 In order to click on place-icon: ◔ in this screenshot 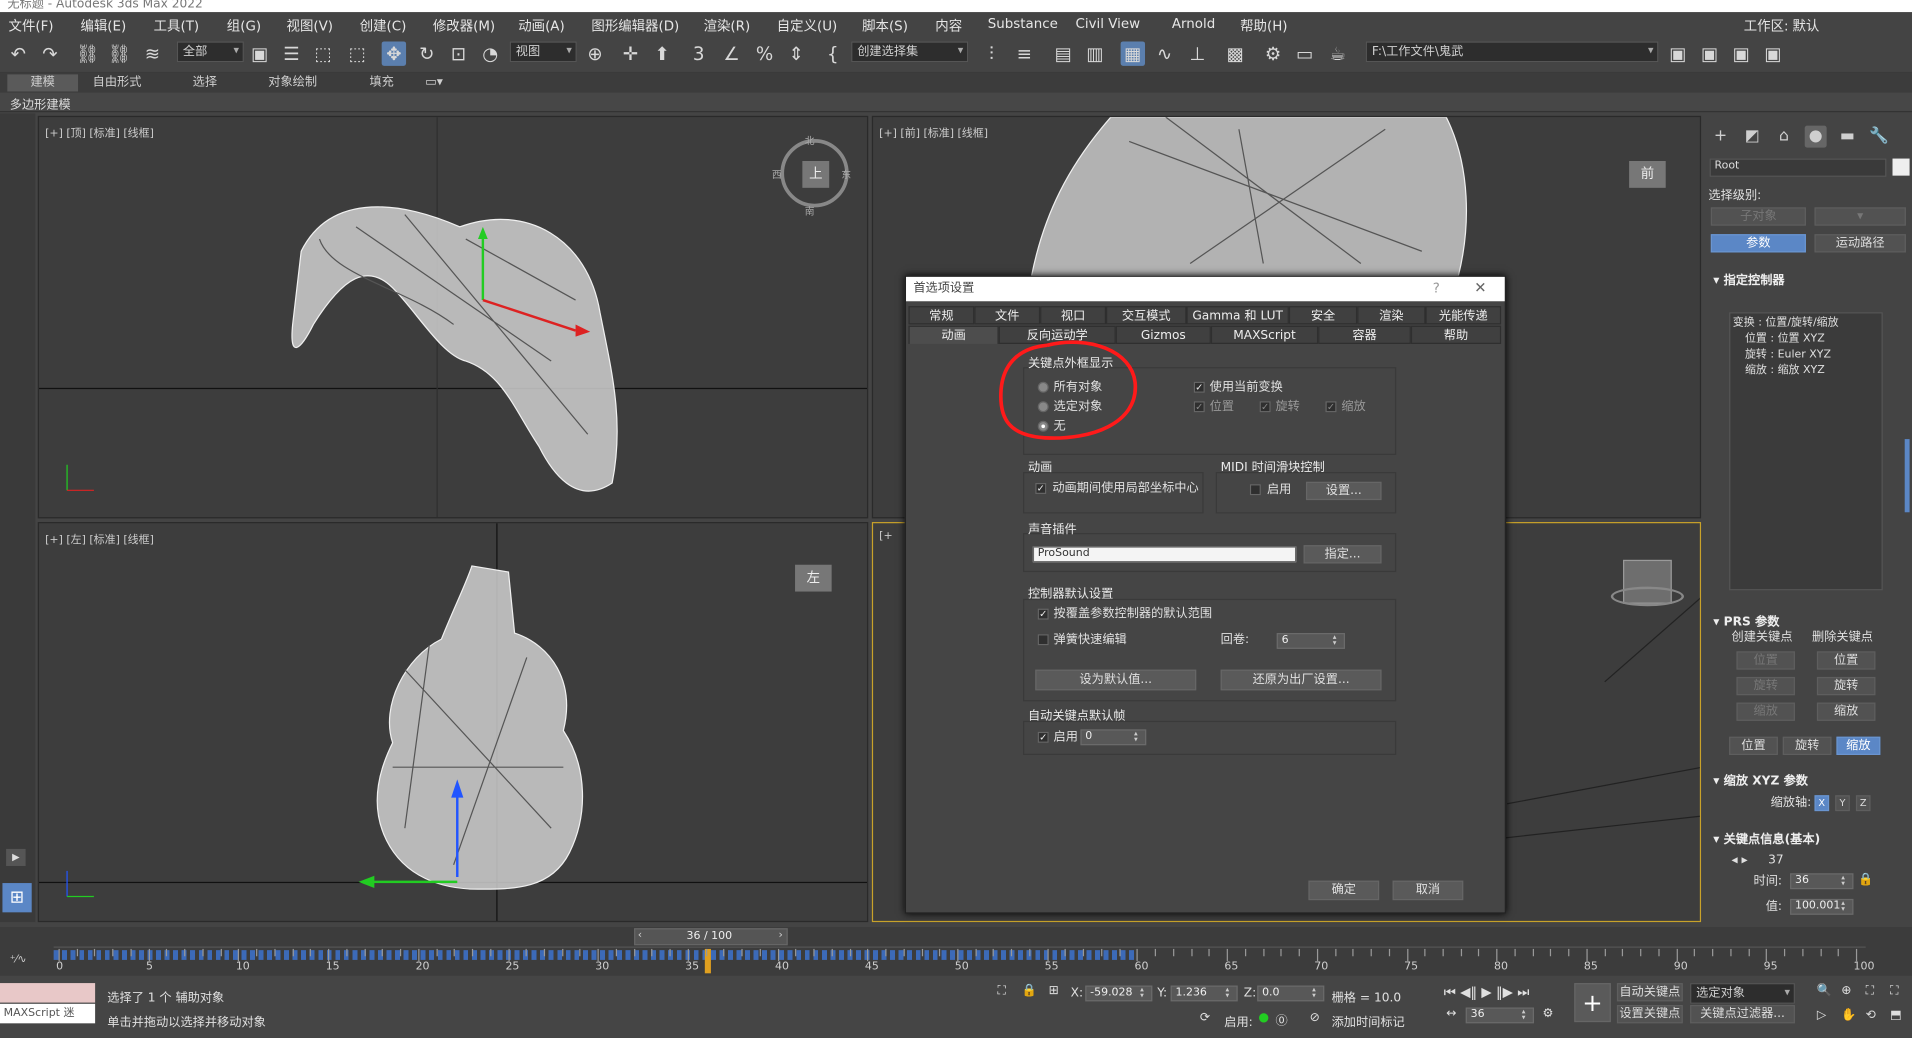, I will do `click(490, 53)`.